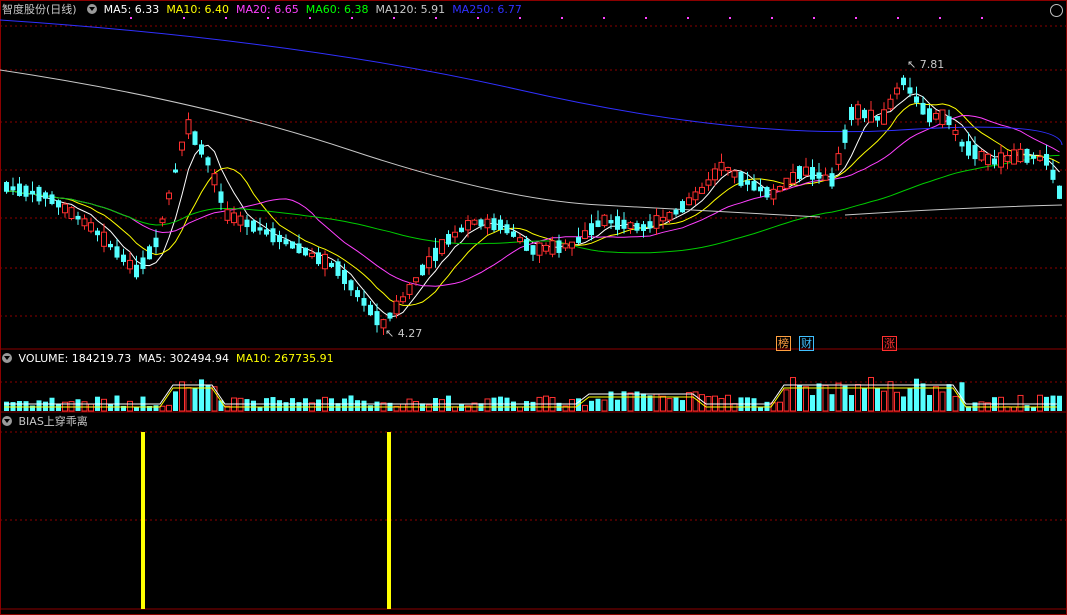  I want to click on event-tag-cai: 财, so click(806, 343).